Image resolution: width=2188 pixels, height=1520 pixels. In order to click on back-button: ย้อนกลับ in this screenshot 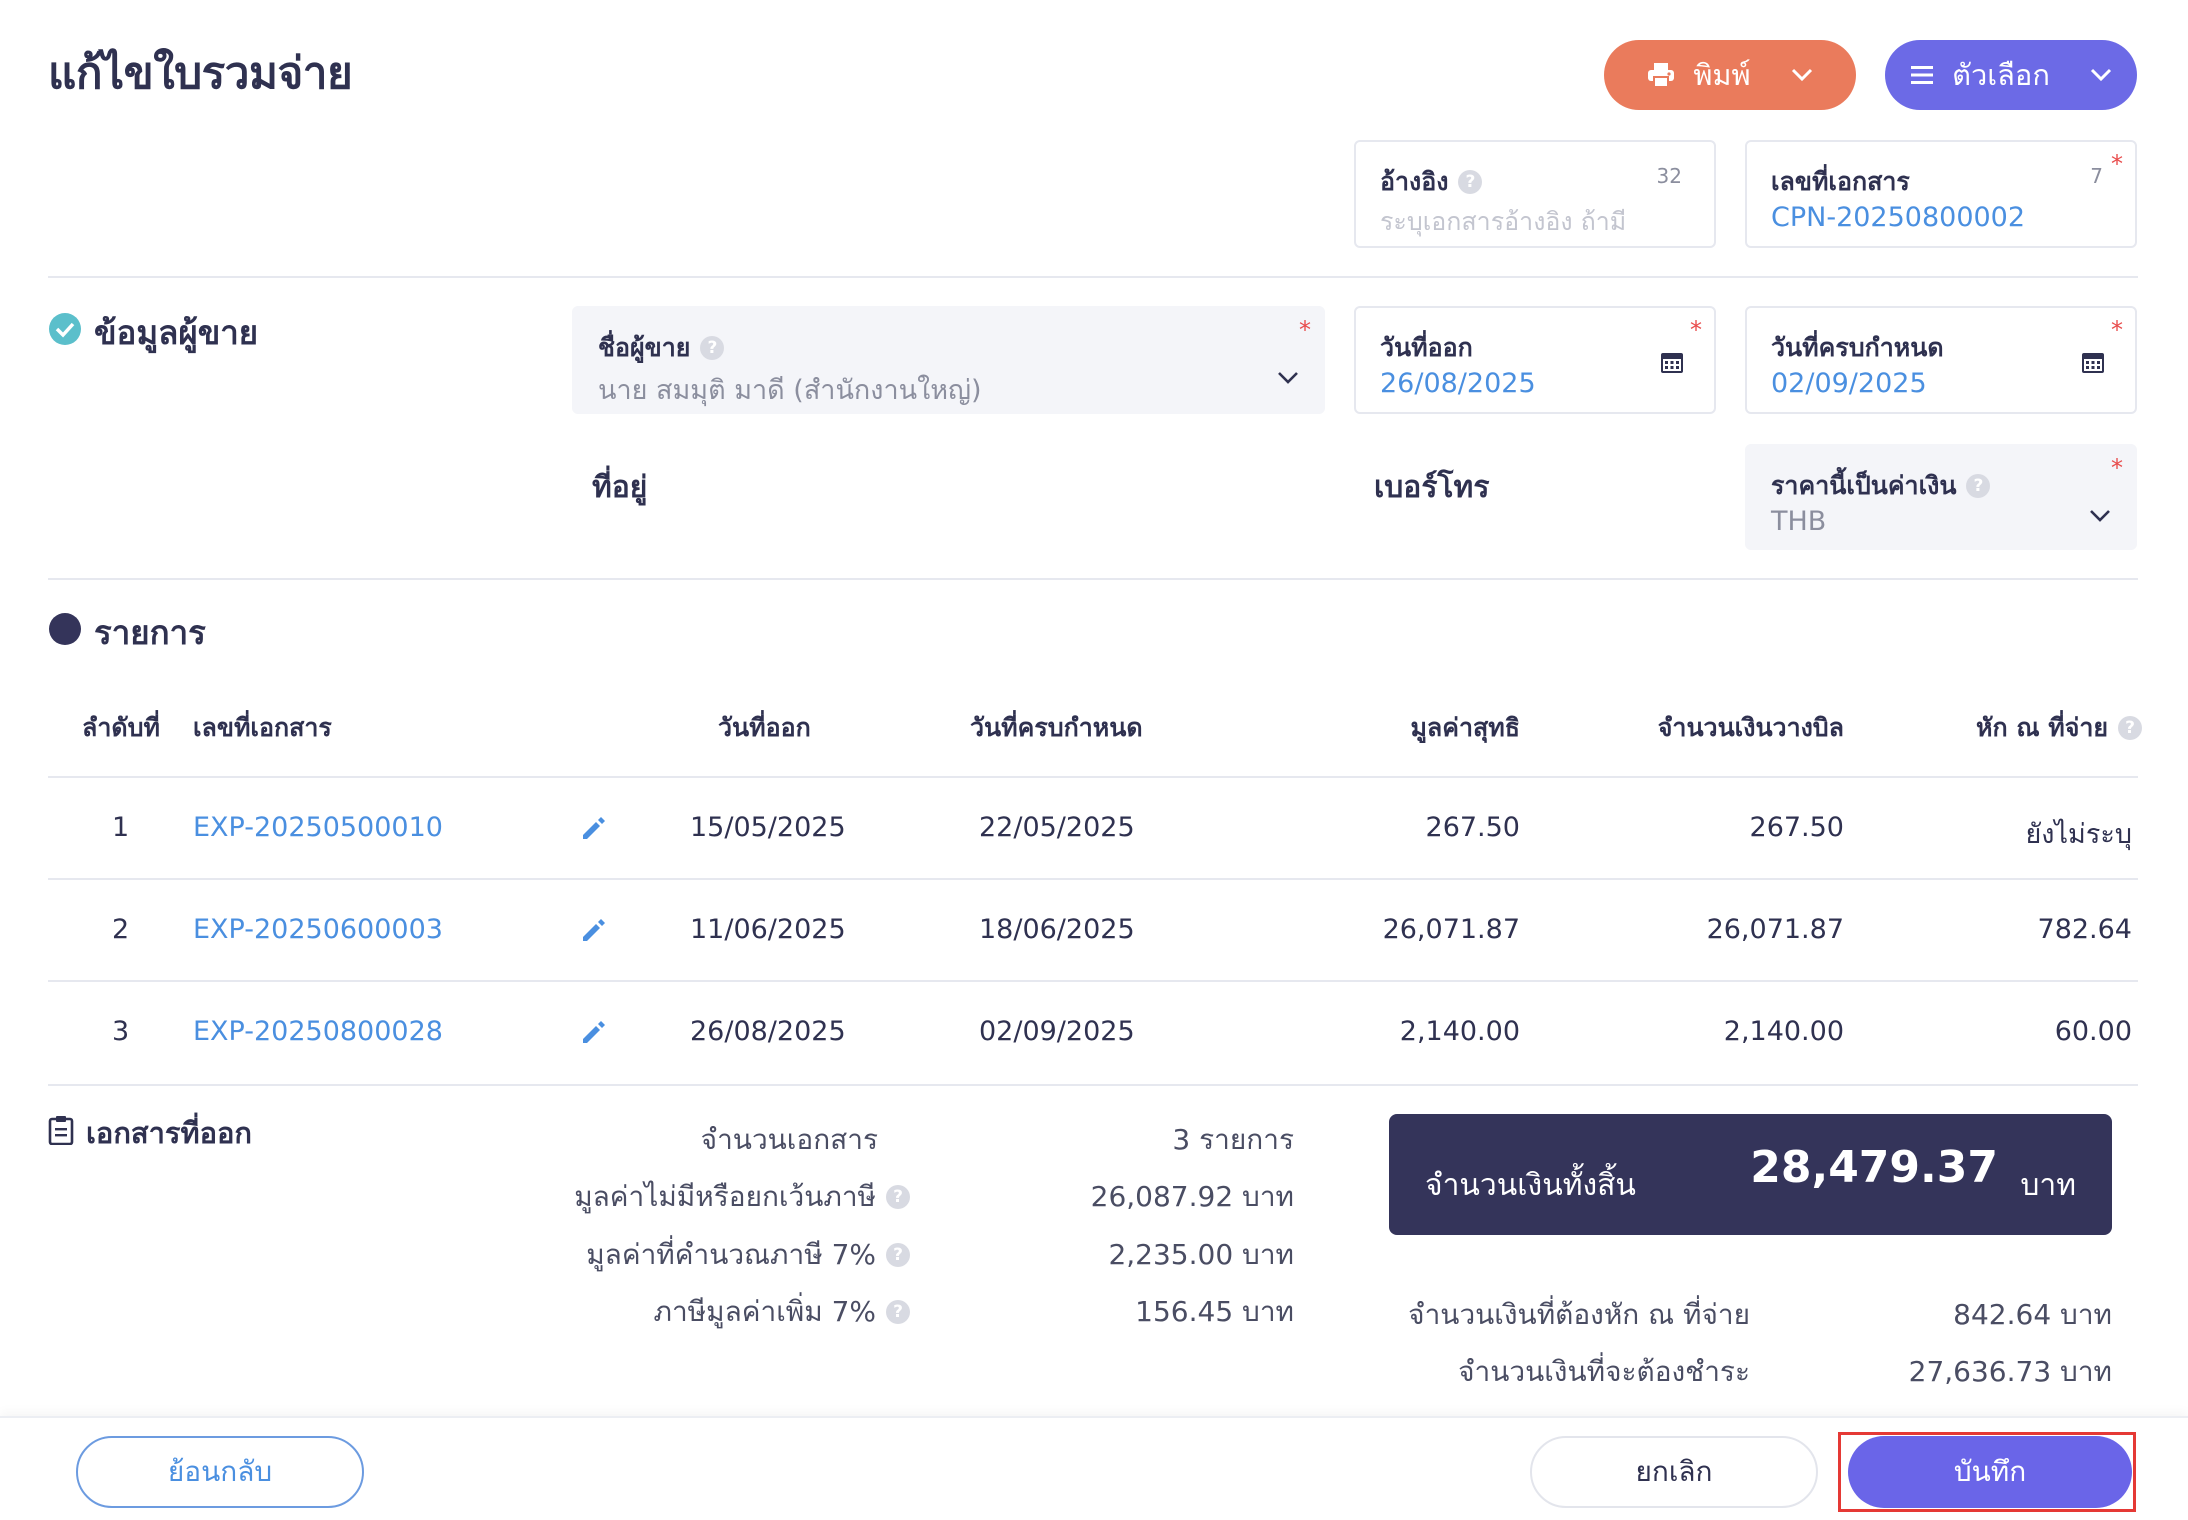, I will do `click(220, 1472)`.